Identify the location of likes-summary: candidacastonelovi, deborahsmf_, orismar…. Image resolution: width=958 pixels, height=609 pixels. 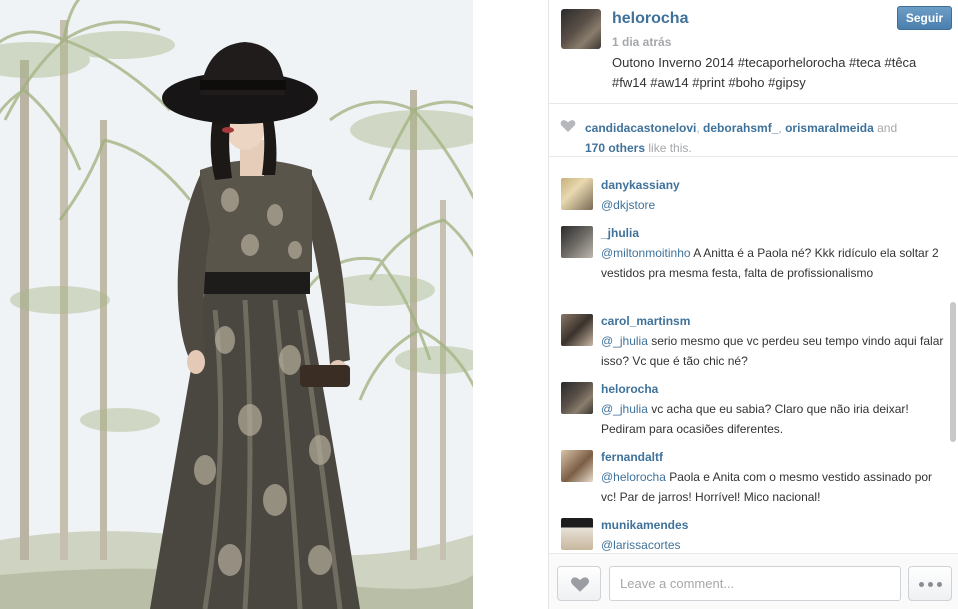
(765, 138).